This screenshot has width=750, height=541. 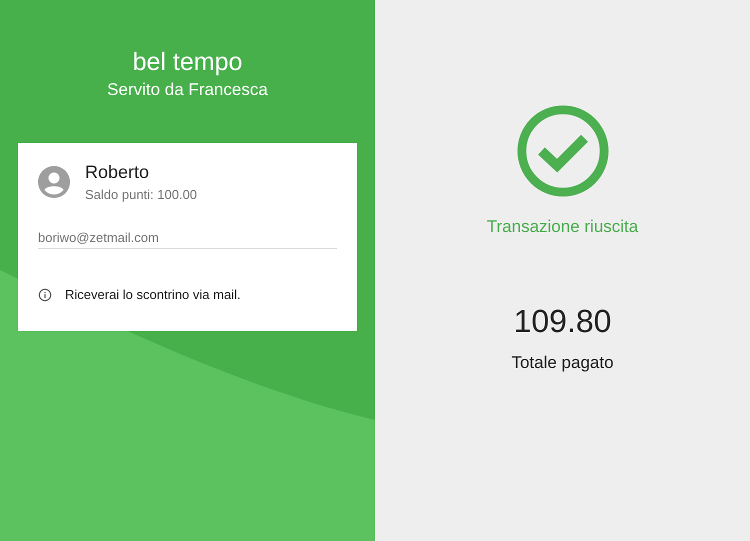 I want to click on avatar-icon, so click(x=54, y=182).